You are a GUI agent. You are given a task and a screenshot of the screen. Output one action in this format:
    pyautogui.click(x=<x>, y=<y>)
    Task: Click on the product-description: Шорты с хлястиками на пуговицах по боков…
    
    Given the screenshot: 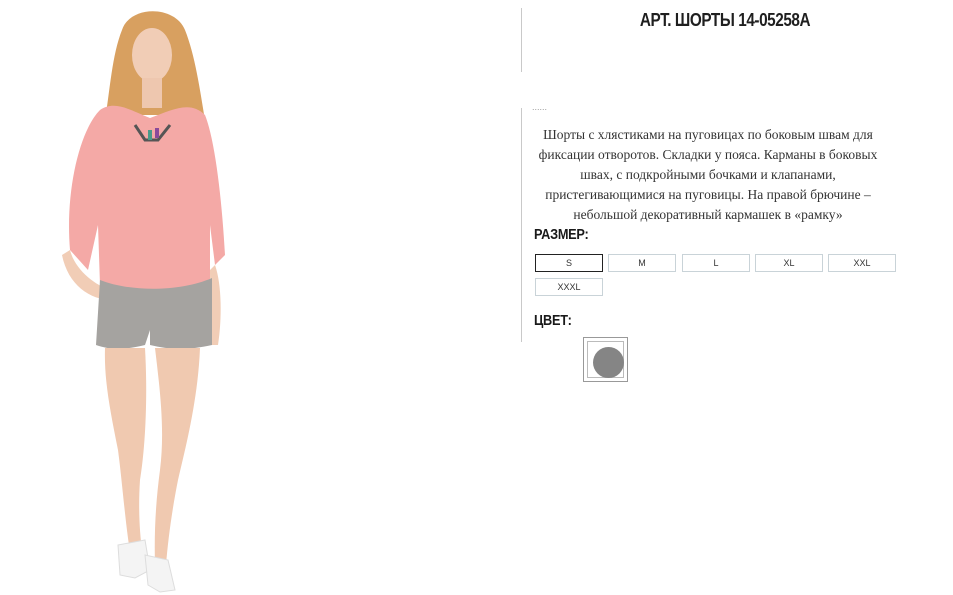 What is the action you would take?
    pyautogui.click(x=708, y=174)
    